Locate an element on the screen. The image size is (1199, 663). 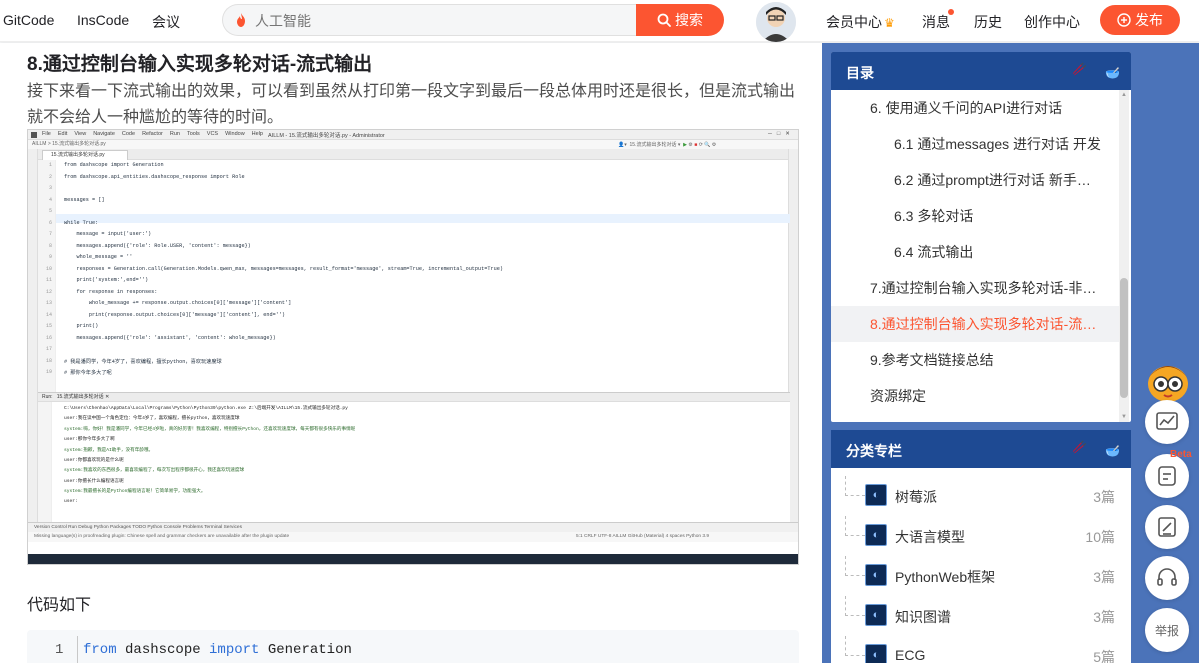
ide-line-number: 8 is located at coordinates (50, 245).